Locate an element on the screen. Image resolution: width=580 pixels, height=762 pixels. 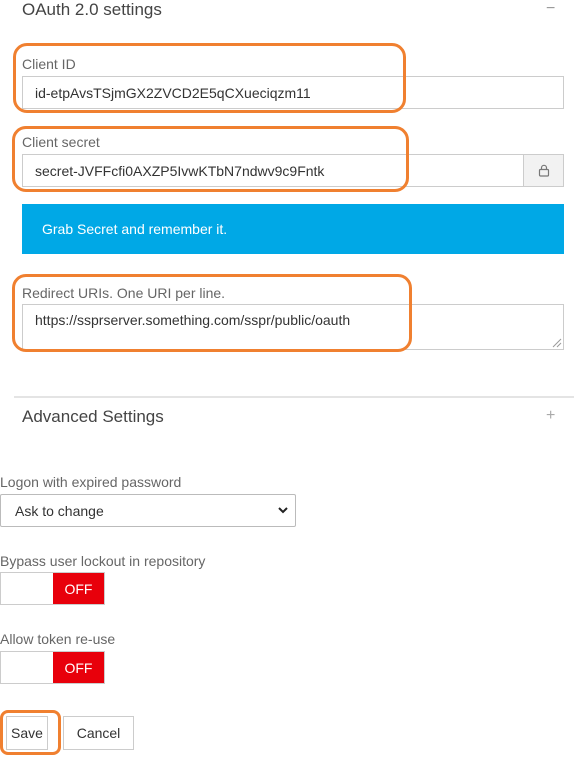
oauth-section-title: OAuth 2.0 settings is located at coordinates (92, 9).